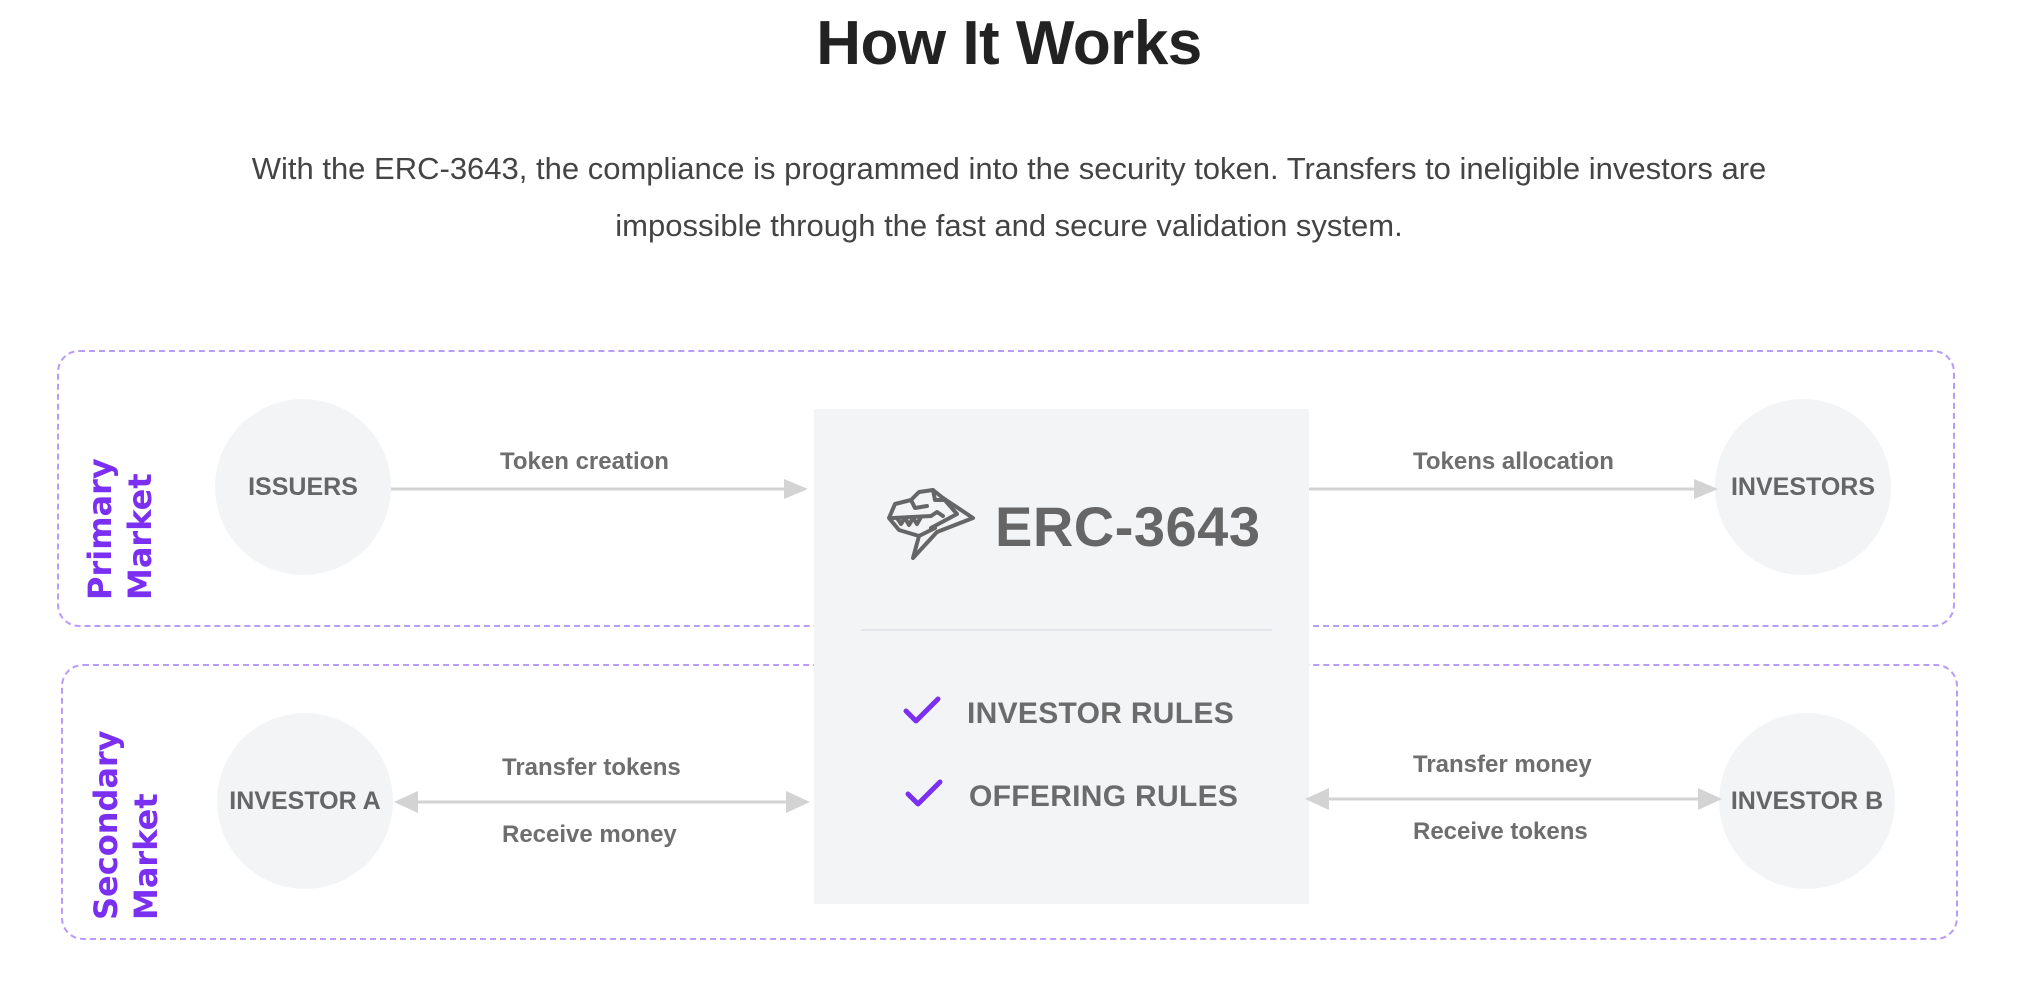 The height and width of the screenshot is (992, 2018). What do you see at coordinates (1502, 764) in the screenshot?
I see `edge-label-transfer-money: Transfer money` at bounding box center [1502, 764].